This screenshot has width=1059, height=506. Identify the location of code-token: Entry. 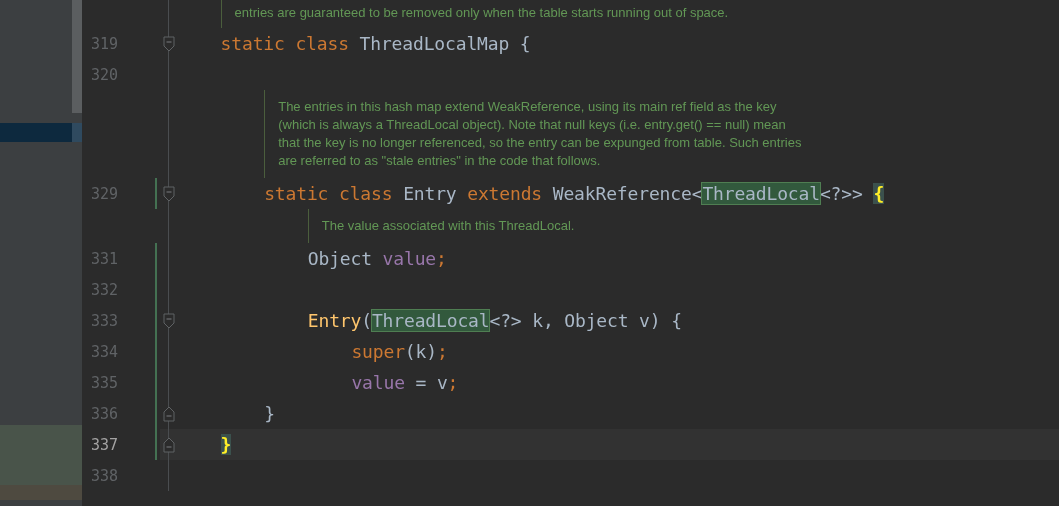
(430, 193).